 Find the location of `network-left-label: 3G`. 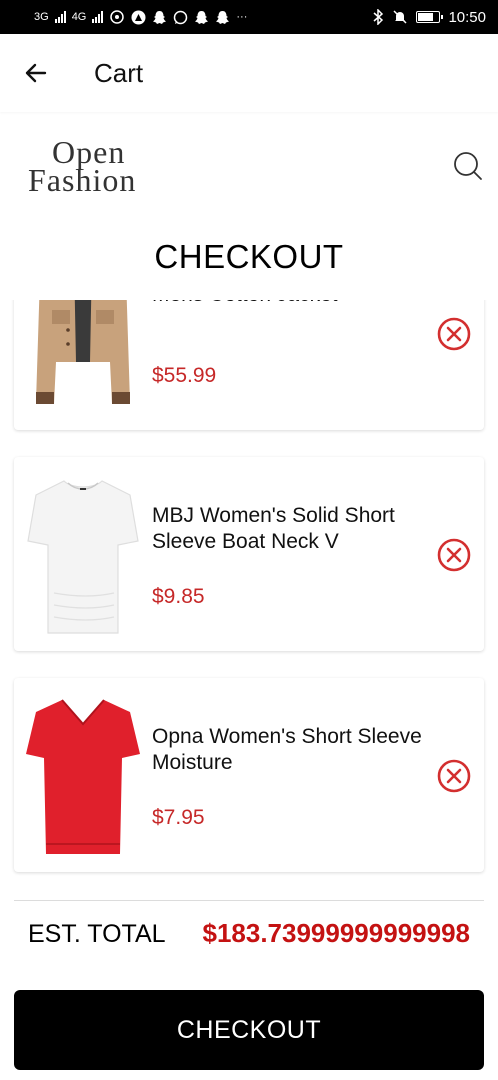

network-left-label: 3G is located at coordinates (41, 17).